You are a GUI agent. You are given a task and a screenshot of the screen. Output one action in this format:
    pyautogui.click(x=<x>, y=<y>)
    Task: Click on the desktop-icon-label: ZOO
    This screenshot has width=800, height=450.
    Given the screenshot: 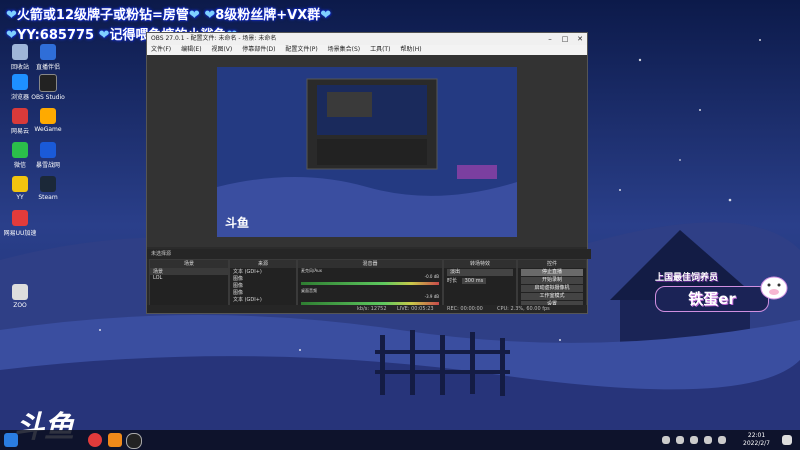 What is the action you would take?
    pyautogui.click(x=20, y=305)
    